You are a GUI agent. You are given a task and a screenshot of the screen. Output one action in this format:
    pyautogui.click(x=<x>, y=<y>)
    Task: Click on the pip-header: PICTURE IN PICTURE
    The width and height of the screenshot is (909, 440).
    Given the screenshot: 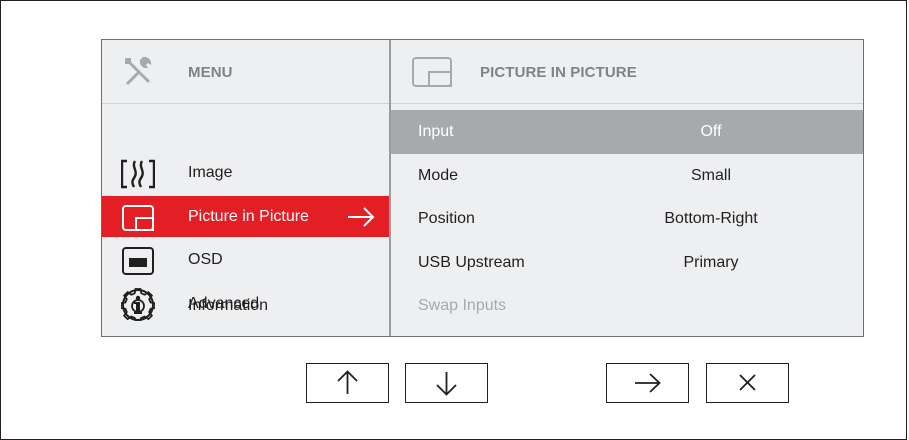 What is the action you would take?
    pyautogui.click(x=627, y=72)
    